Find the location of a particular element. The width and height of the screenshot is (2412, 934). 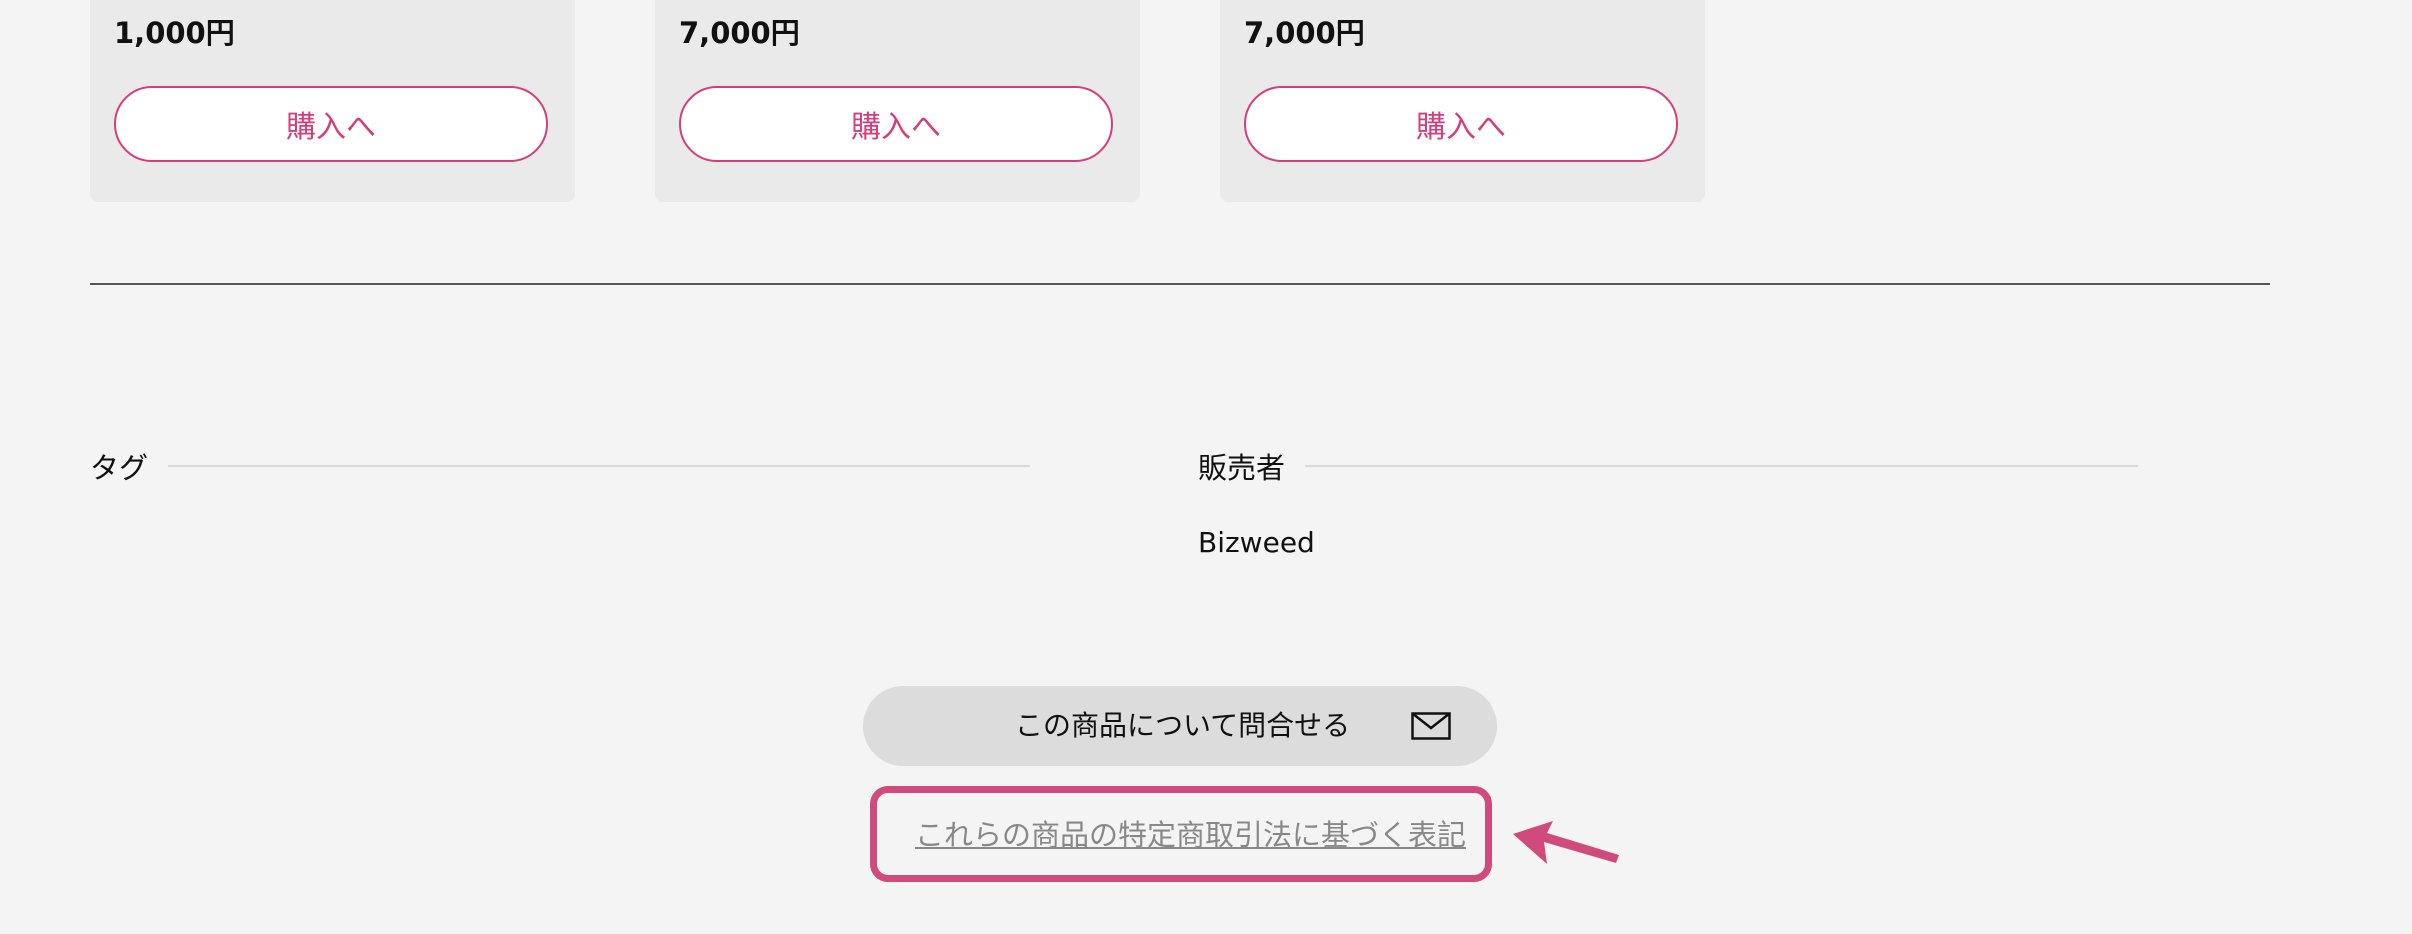

tags-heading-label: タグ is located at coordinates (119, 468).